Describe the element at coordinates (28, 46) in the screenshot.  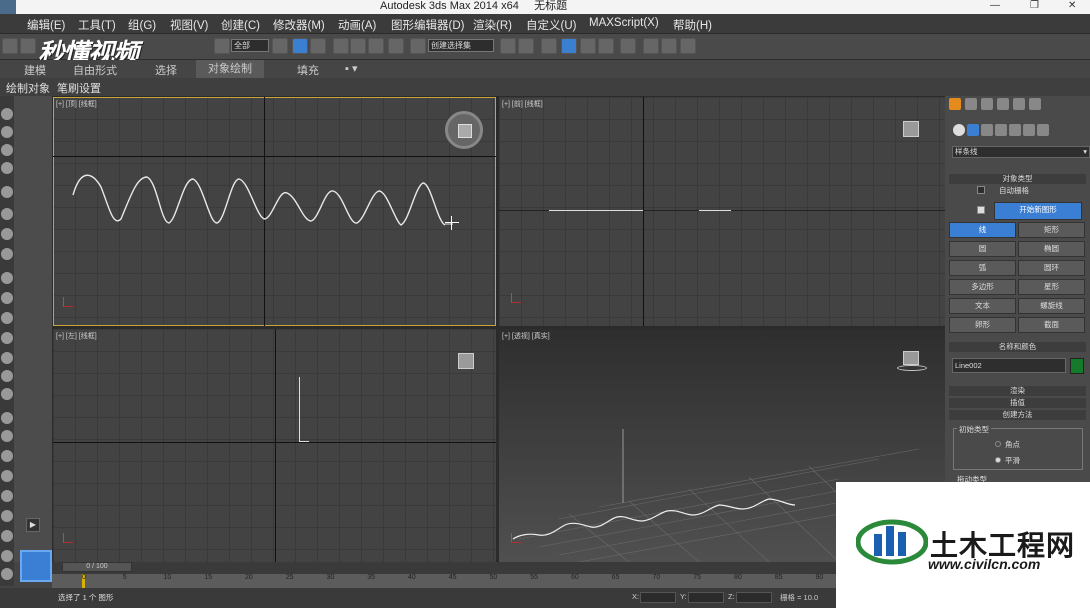
I see `unlink-icon` at that location.